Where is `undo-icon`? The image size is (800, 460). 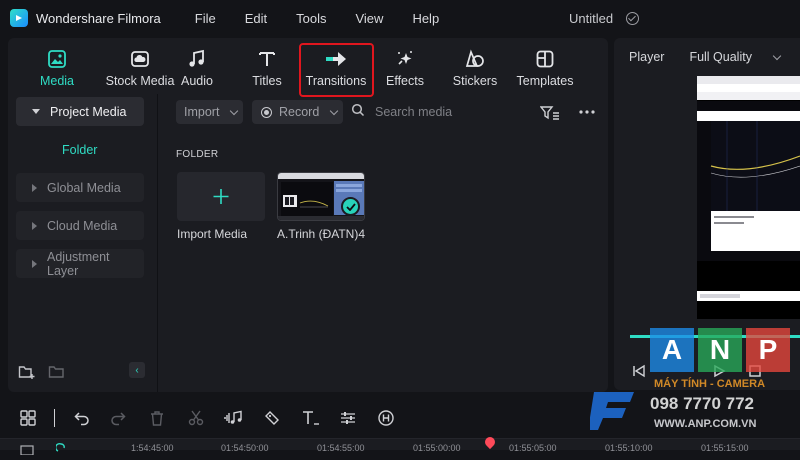
undo-icon is located at coordinates (82, 418).